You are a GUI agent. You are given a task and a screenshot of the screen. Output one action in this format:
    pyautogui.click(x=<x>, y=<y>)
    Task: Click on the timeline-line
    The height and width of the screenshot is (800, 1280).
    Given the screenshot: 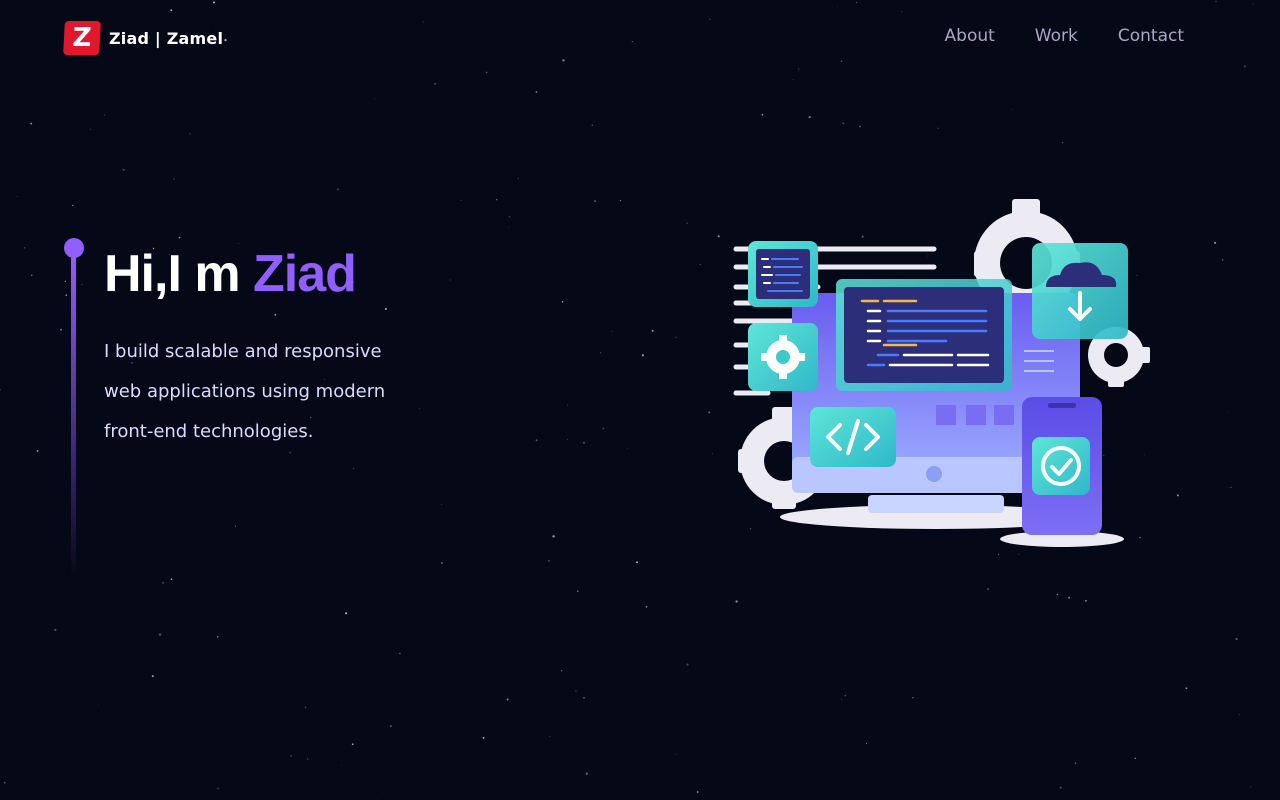 What is the action you would take?
    pyautogui.click(x=73, y=417)
    